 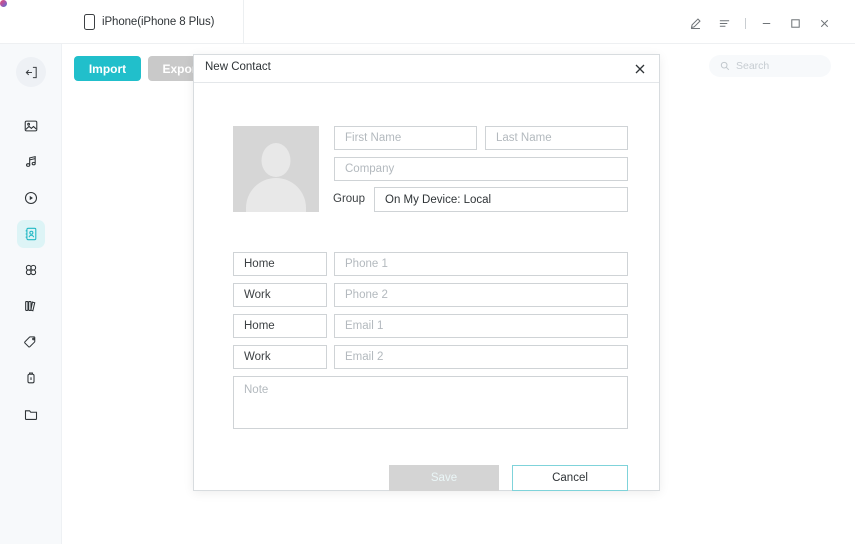 I want to click on sidebar-items, so click(x=32, y=270).